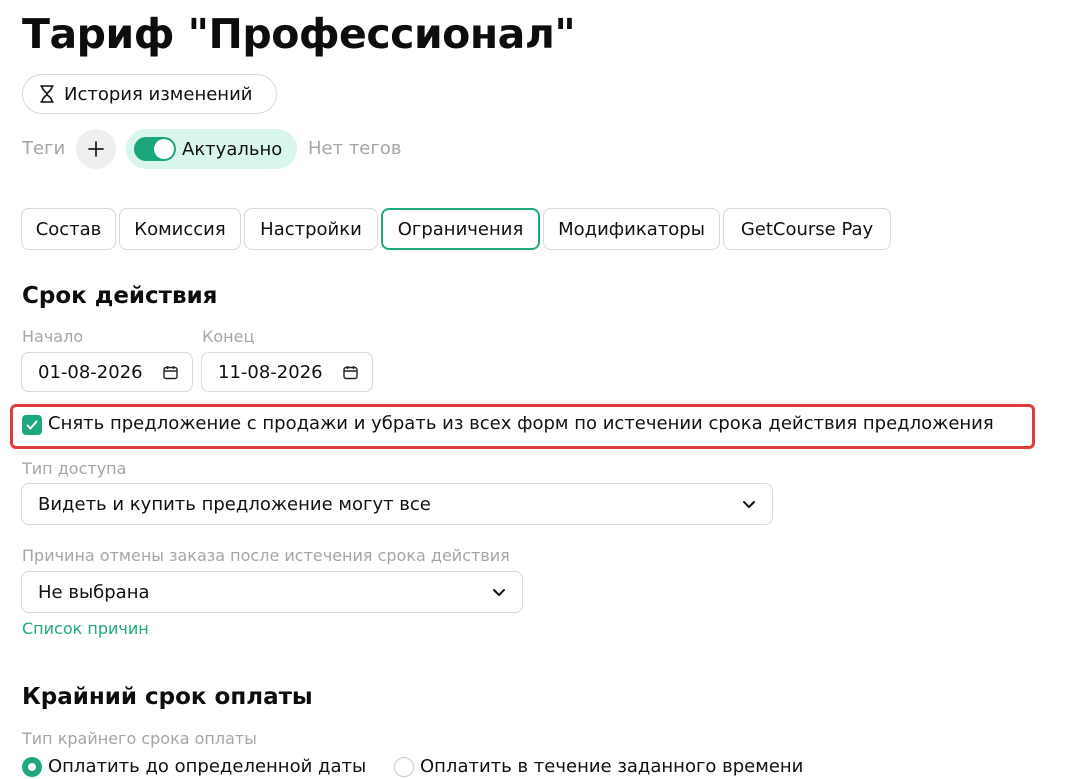  I want to click on end-date-value: 11-08-2026, so click(270, 372).